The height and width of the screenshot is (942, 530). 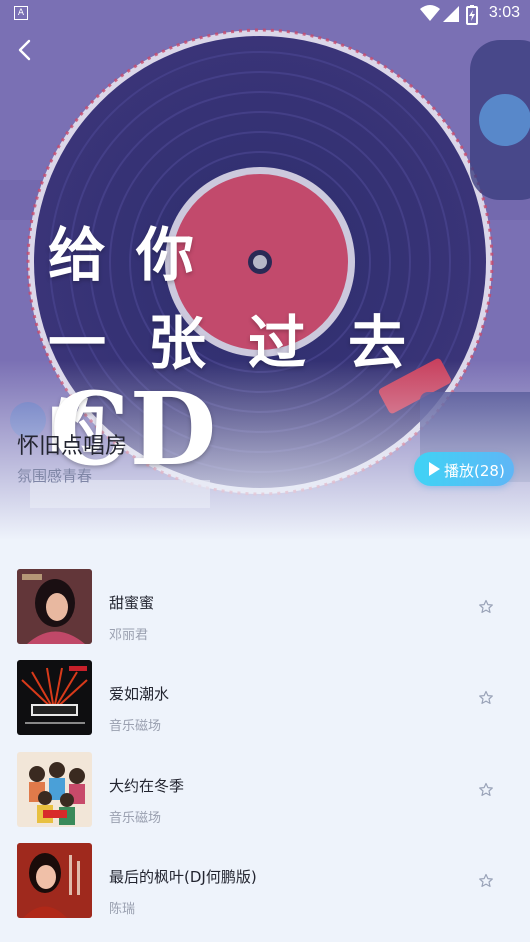 What do you see at coordinates (265, 14) in the screenshot?
I see `status-bar: A 3:03` at bounding box center [265, 14].